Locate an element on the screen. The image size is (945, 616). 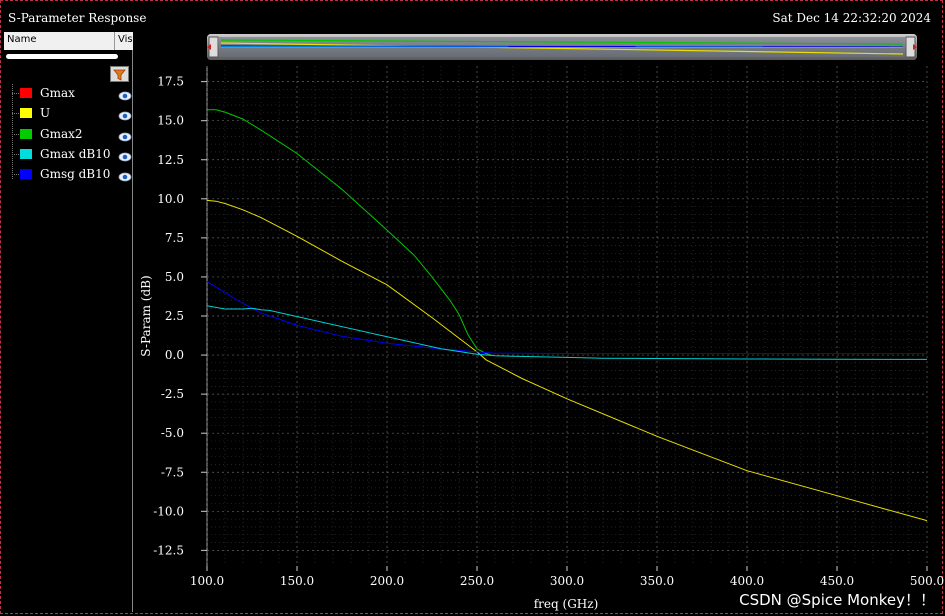
y-tick-label: -7.5 is located at coordinates (172, 472).